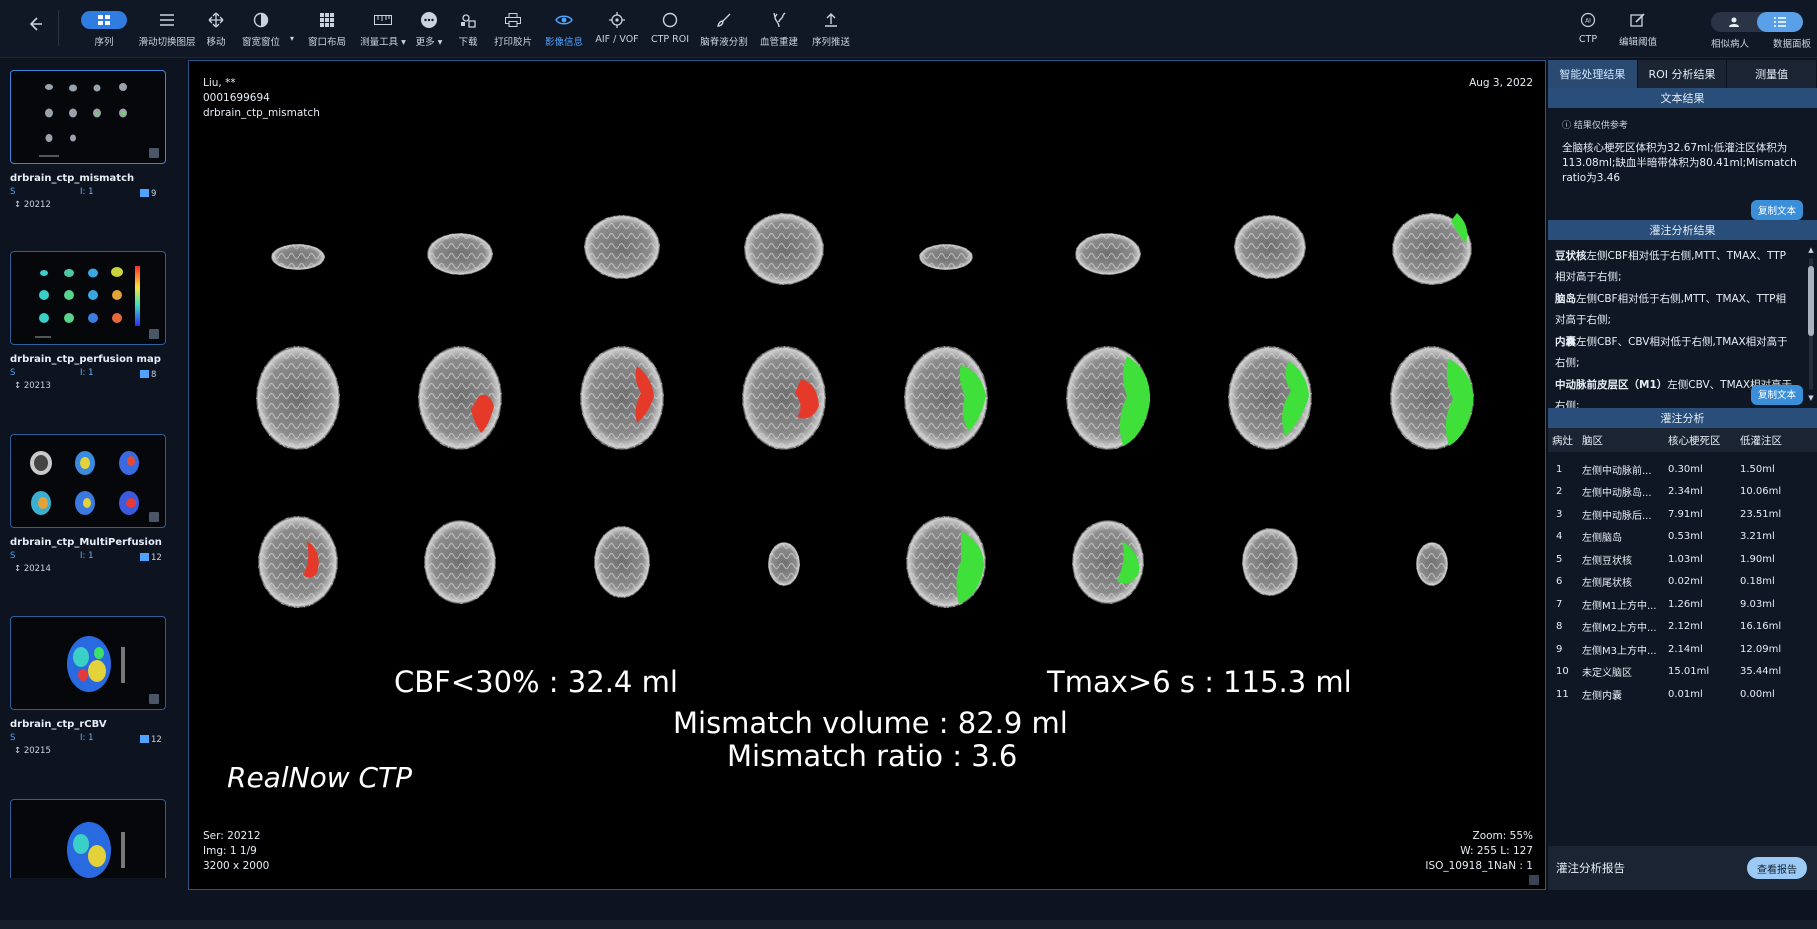 The height and width of the screenshot is (929, 1817). Describe the element at coordinates (236, 851) in the screenshot. I see `series-info: Ser: 20212 Img: 1 1/9 3200 x 2000` at that location.